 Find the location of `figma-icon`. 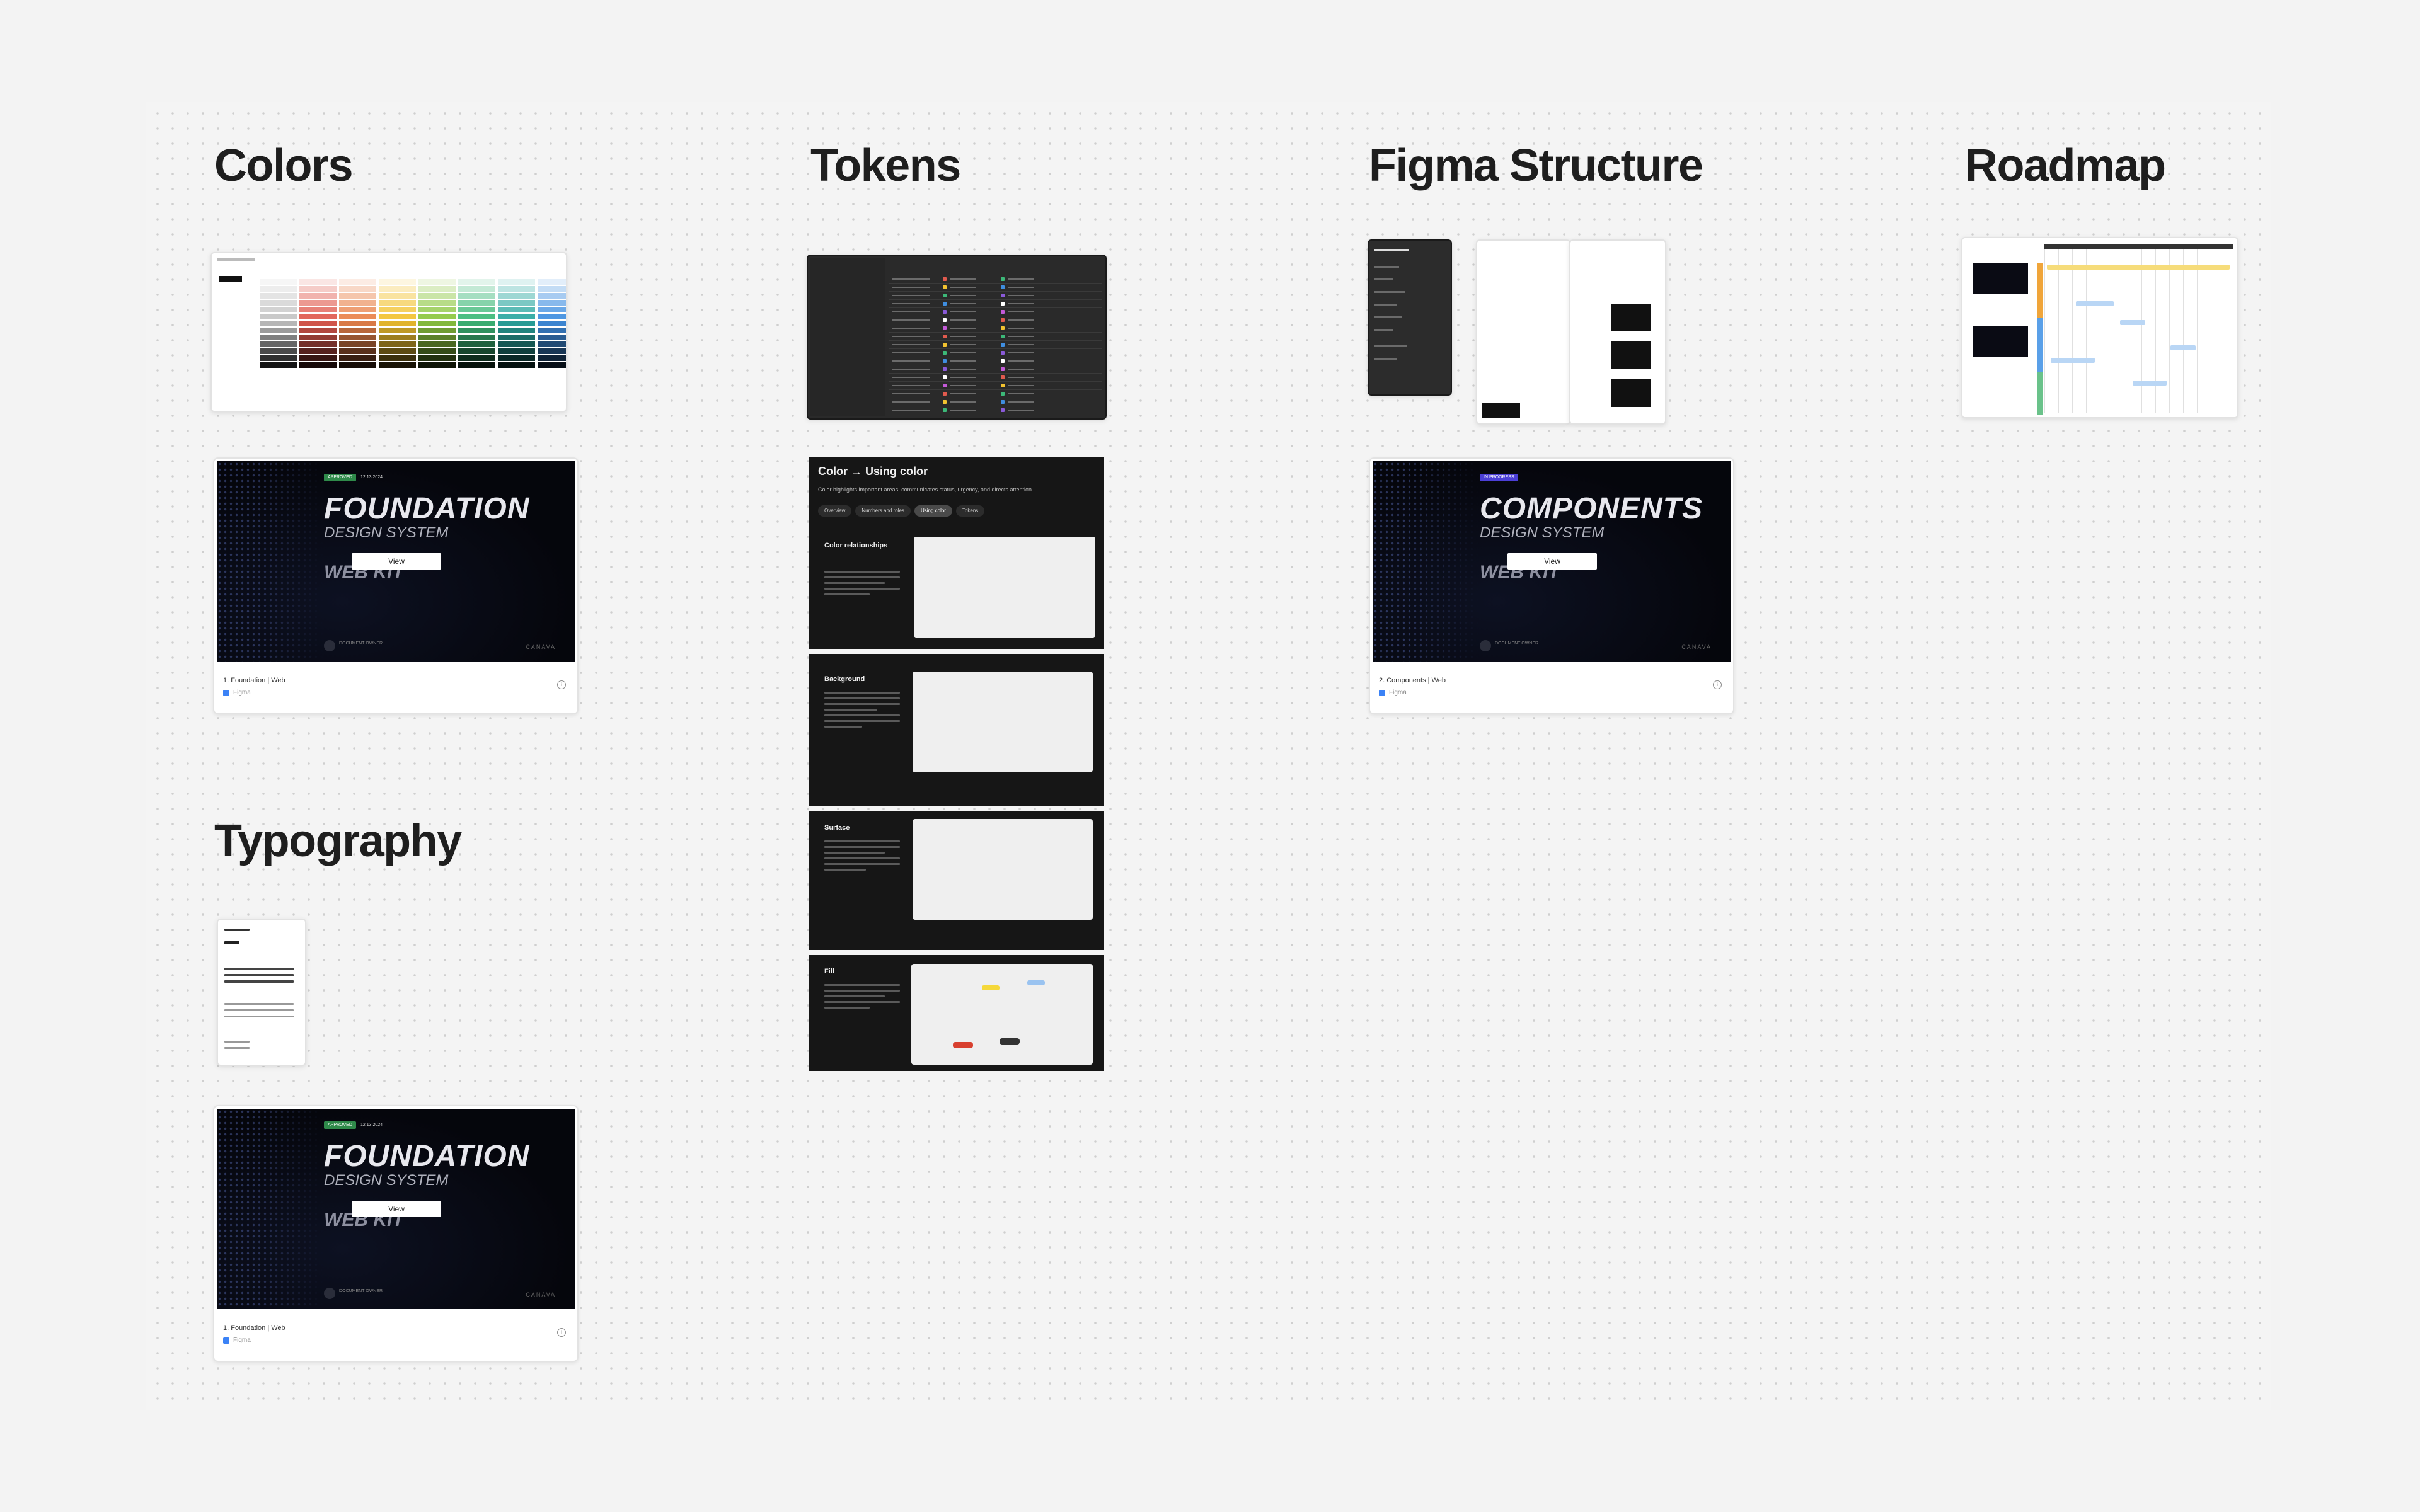

figma-icon is located at coordinates (1382, 692).